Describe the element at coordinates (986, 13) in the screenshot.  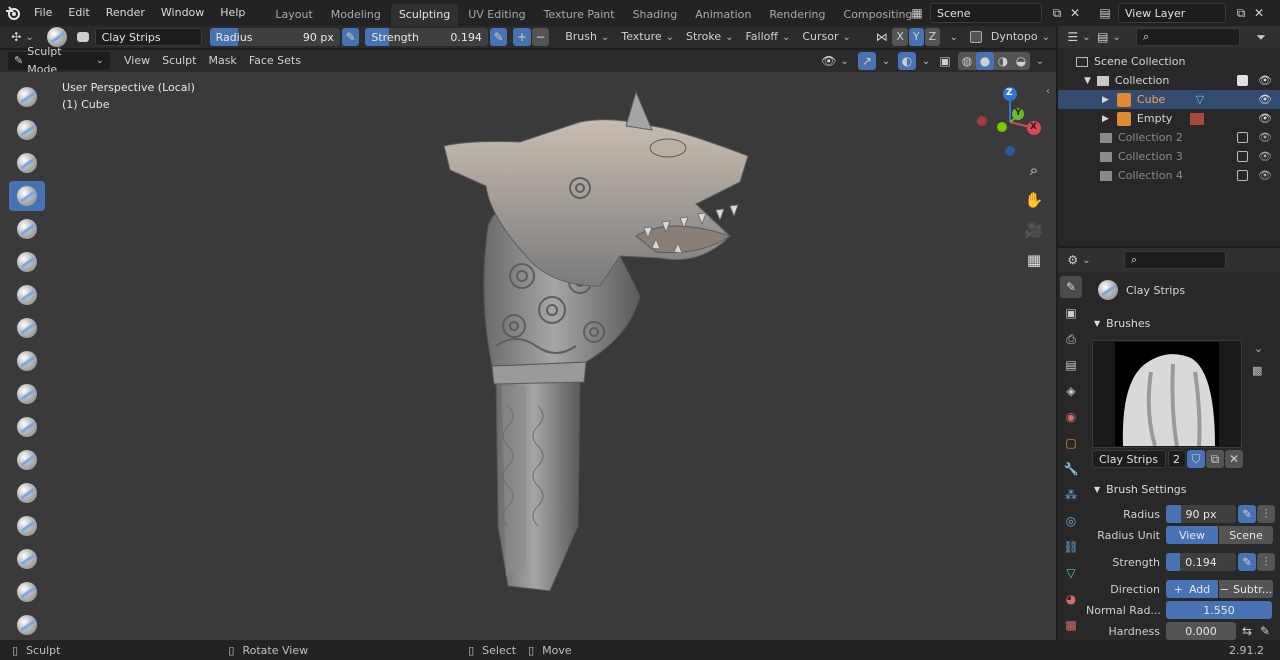
I see `scene-name-field: Scene` at that location.